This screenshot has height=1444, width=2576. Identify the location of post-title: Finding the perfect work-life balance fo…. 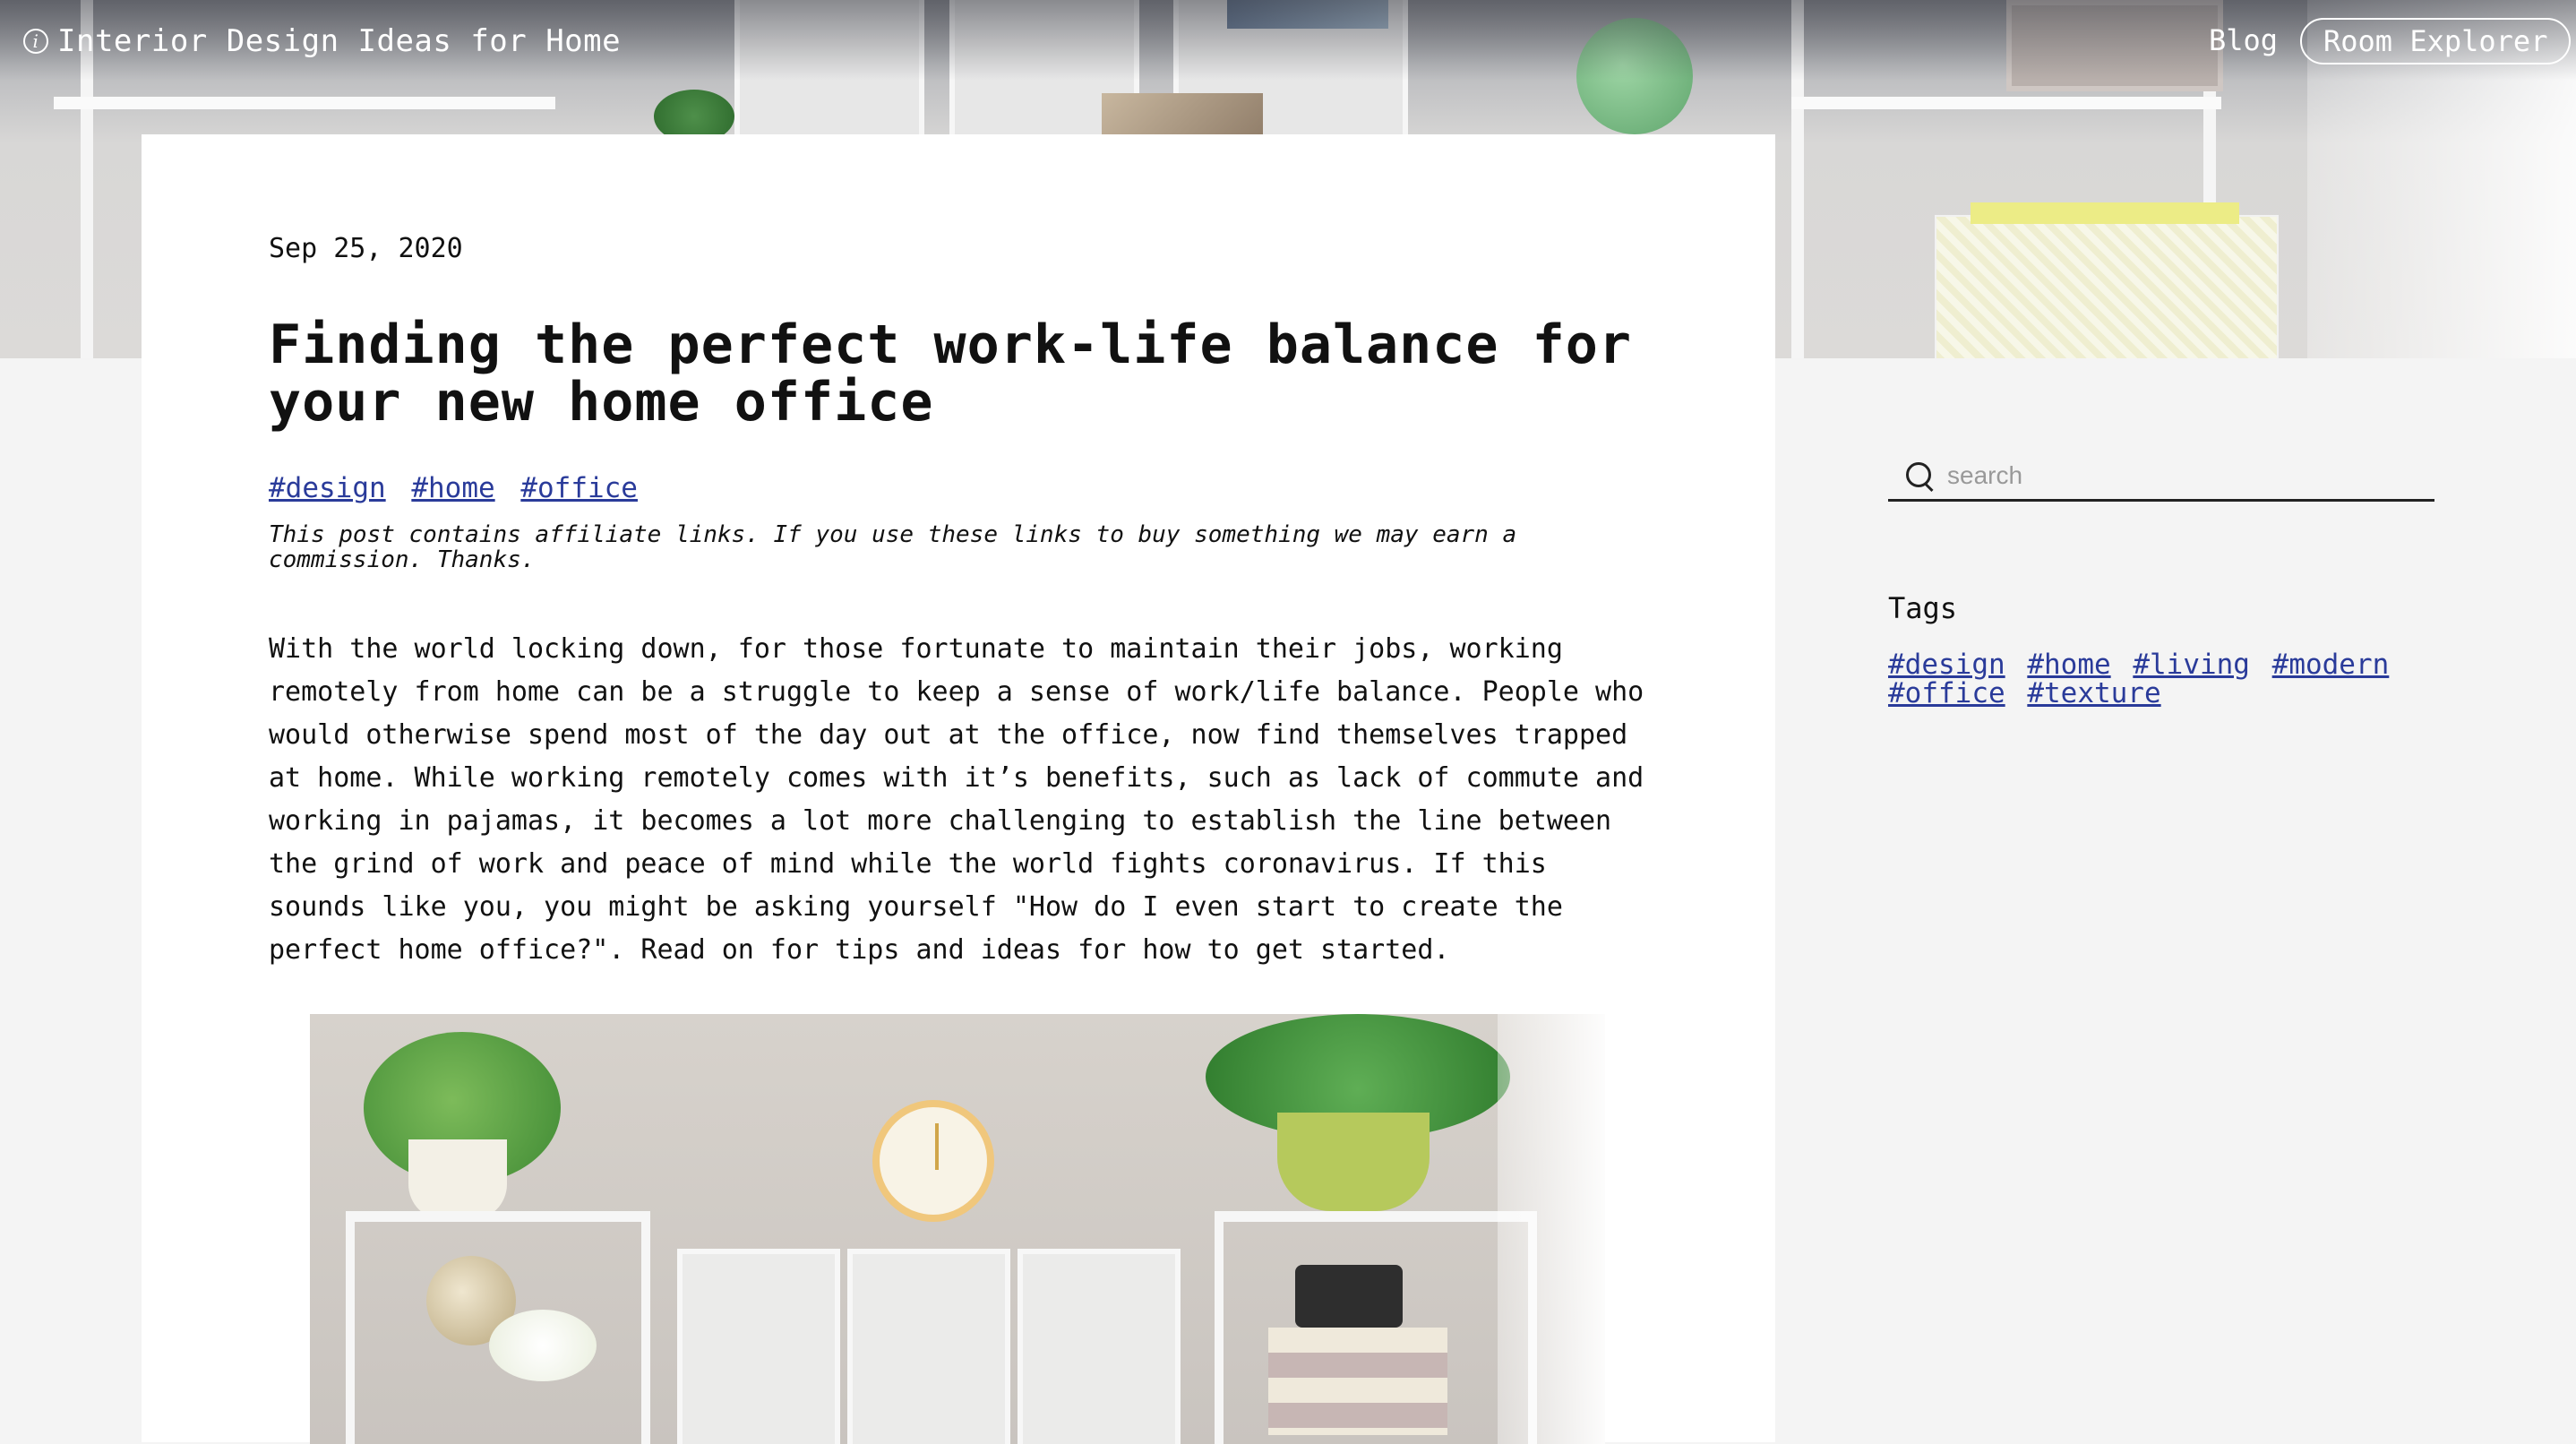
(951, 374).